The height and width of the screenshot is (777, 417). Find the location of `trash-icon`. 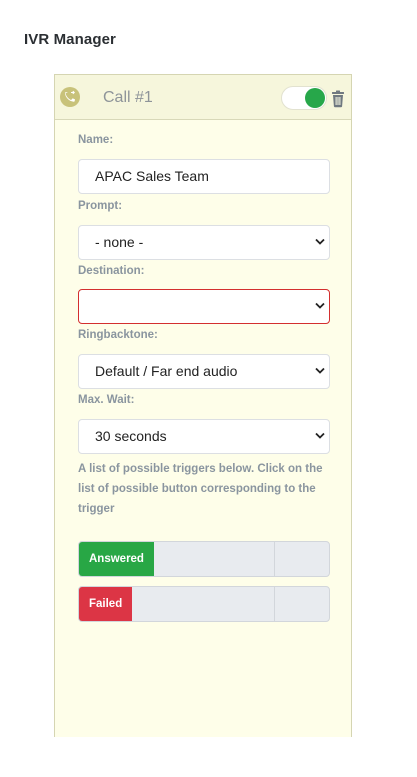

trash-icon is located at coordinates (338, 99).